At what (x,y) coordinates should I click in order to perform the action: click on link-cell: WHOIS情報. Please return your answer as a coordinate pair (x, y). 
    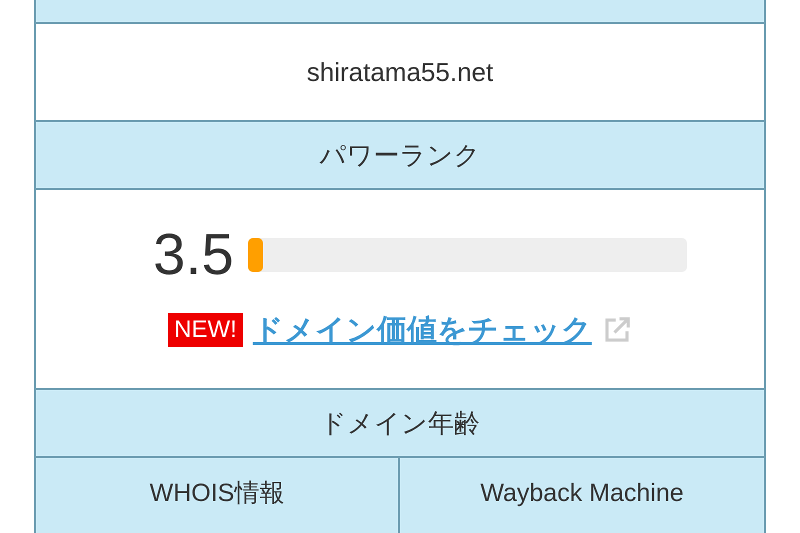
    Looking at the image, I should click on (218, 495).